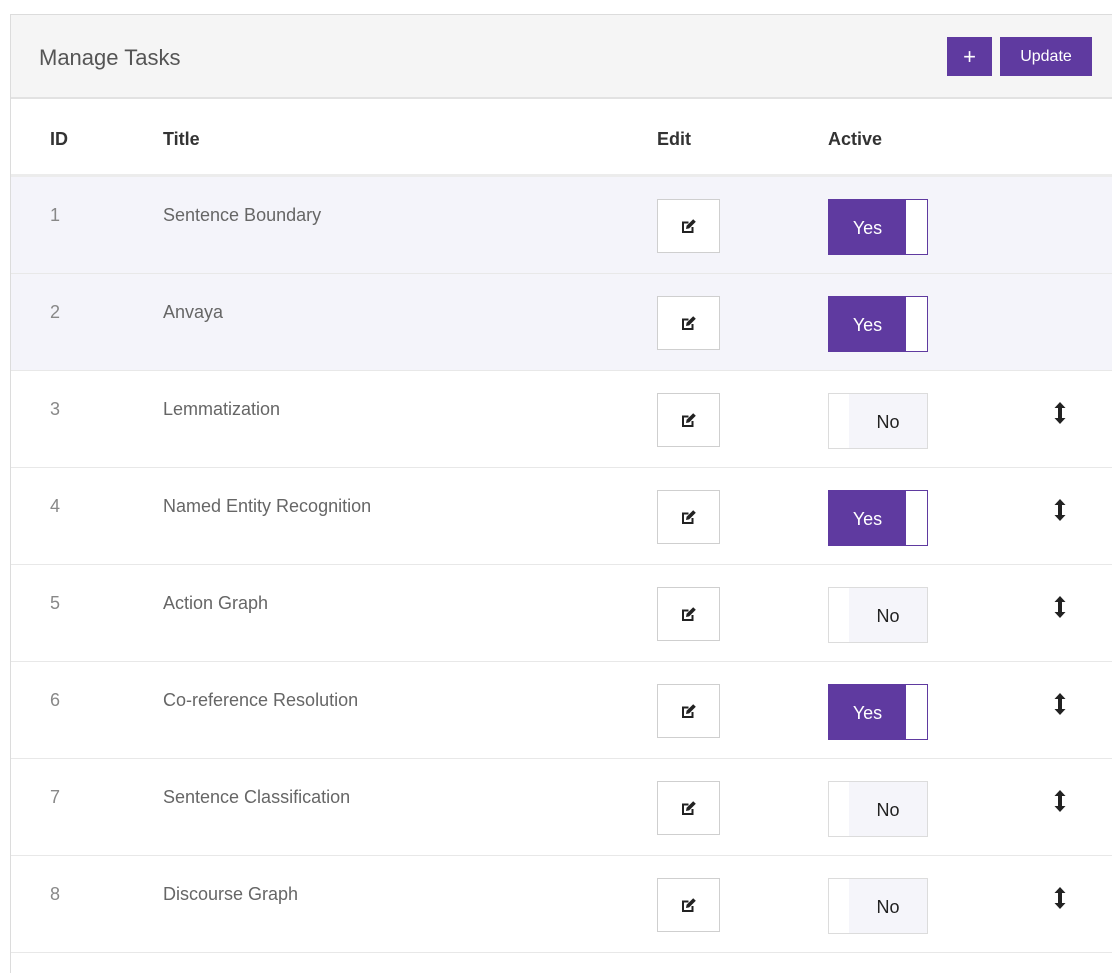 Image resolution: width=1112 pixels, height=973 pixels. I want to click on table-row: 7 Sentence Classification No, so click(561, 807).